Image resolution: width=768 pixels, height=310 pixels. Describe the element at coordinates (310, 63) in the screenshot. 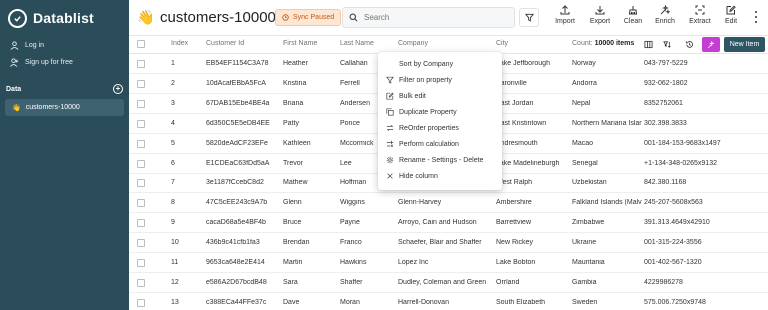

I see `table-cell: Heather` at that location.